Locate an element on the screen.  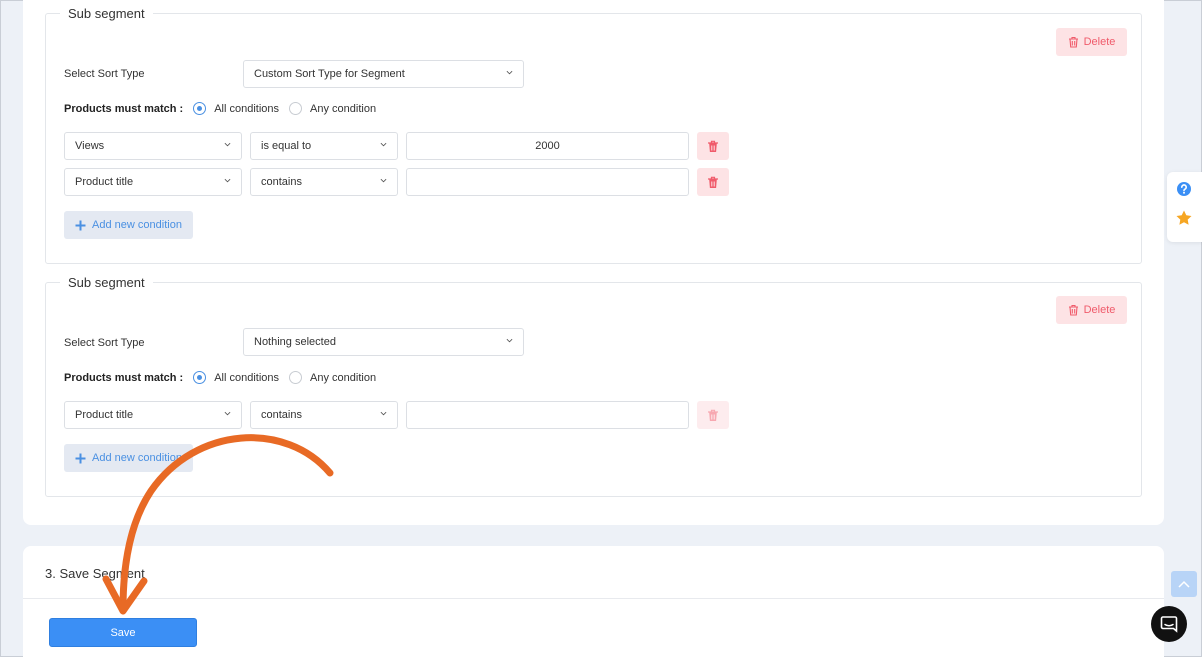
side-widget is located at coordinates (1184, 207).